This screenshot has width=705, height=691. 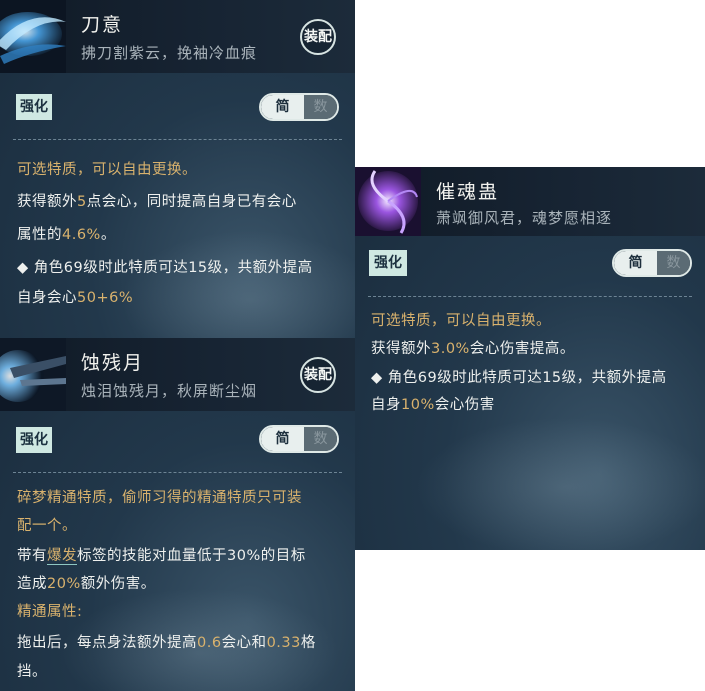 I want to click on card-subtitle: 拂刀割紫云，挽袖冷血痕, so click(x=169, y=53).